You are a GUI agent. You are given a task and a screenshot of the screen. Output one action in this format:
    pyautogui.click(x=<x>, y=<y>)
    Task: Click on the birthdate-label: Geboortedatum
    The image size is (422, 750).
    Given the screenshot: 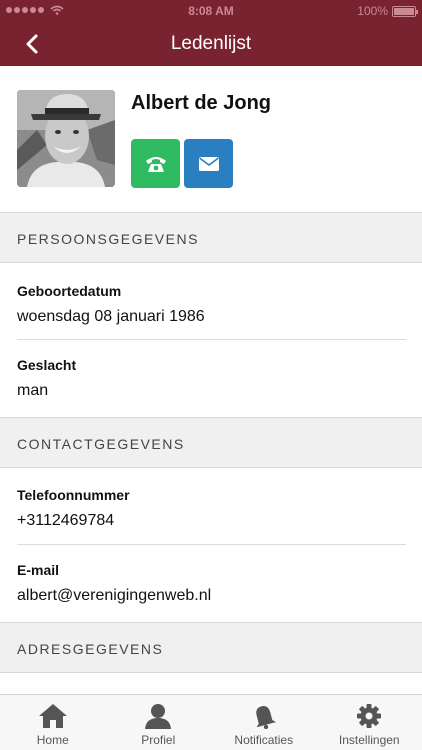 What is the action you would take?
    pyautogui.click(x=69, y=291)
    